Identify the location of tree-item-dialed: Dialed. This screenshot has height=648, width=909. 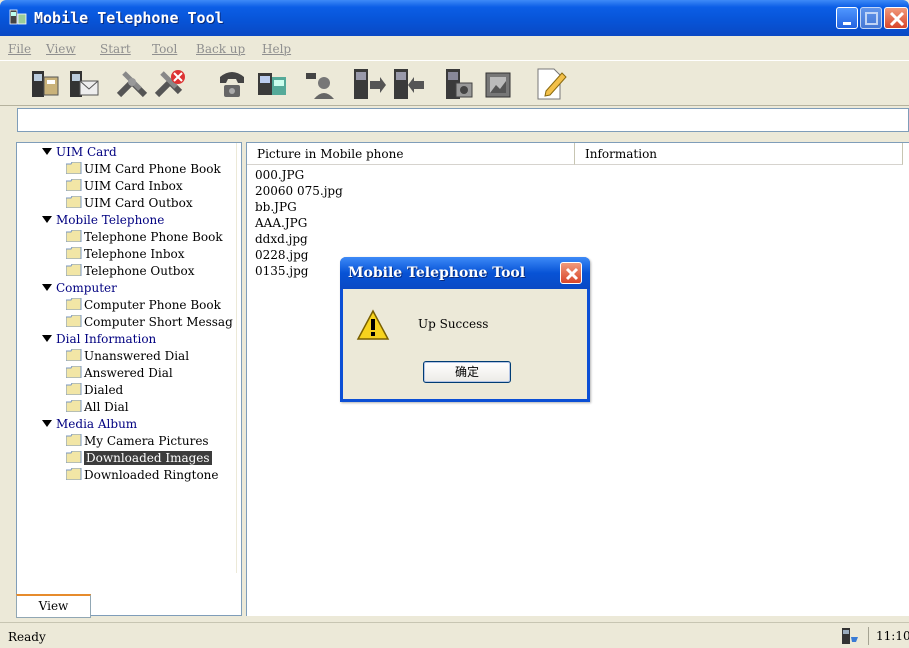
(94, 391).